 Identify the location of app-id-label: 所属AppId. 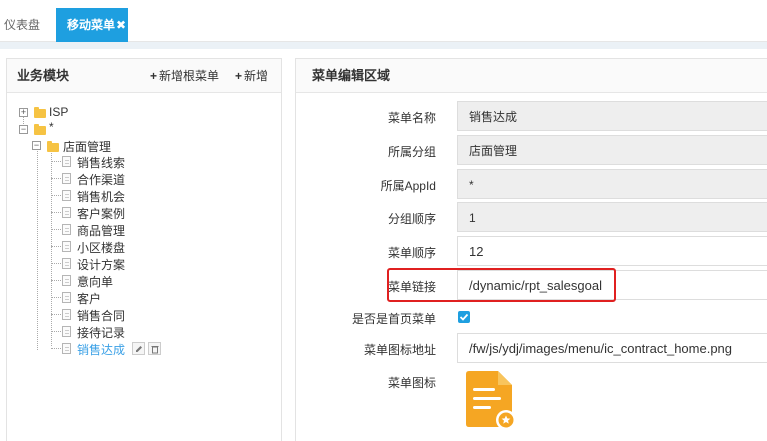
(408, 186).